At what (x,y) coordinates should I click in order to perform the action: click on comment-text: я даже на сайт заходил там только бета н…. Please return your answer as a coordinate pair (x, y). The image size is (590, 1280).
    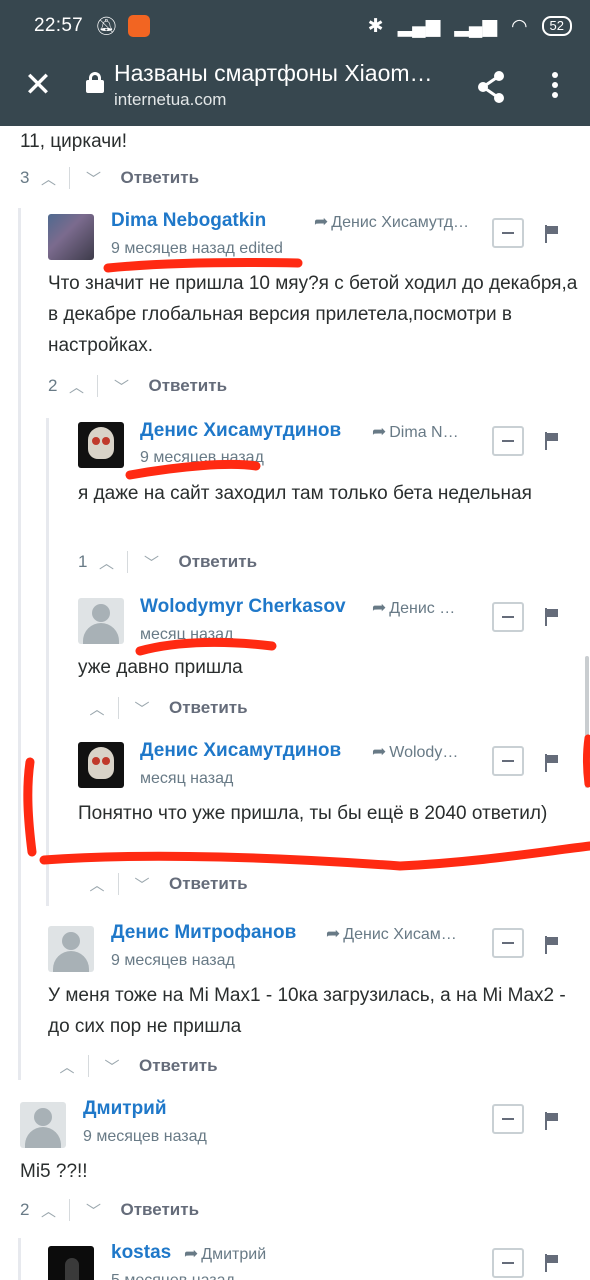
    Looking at the image, I should click on (305, 493).